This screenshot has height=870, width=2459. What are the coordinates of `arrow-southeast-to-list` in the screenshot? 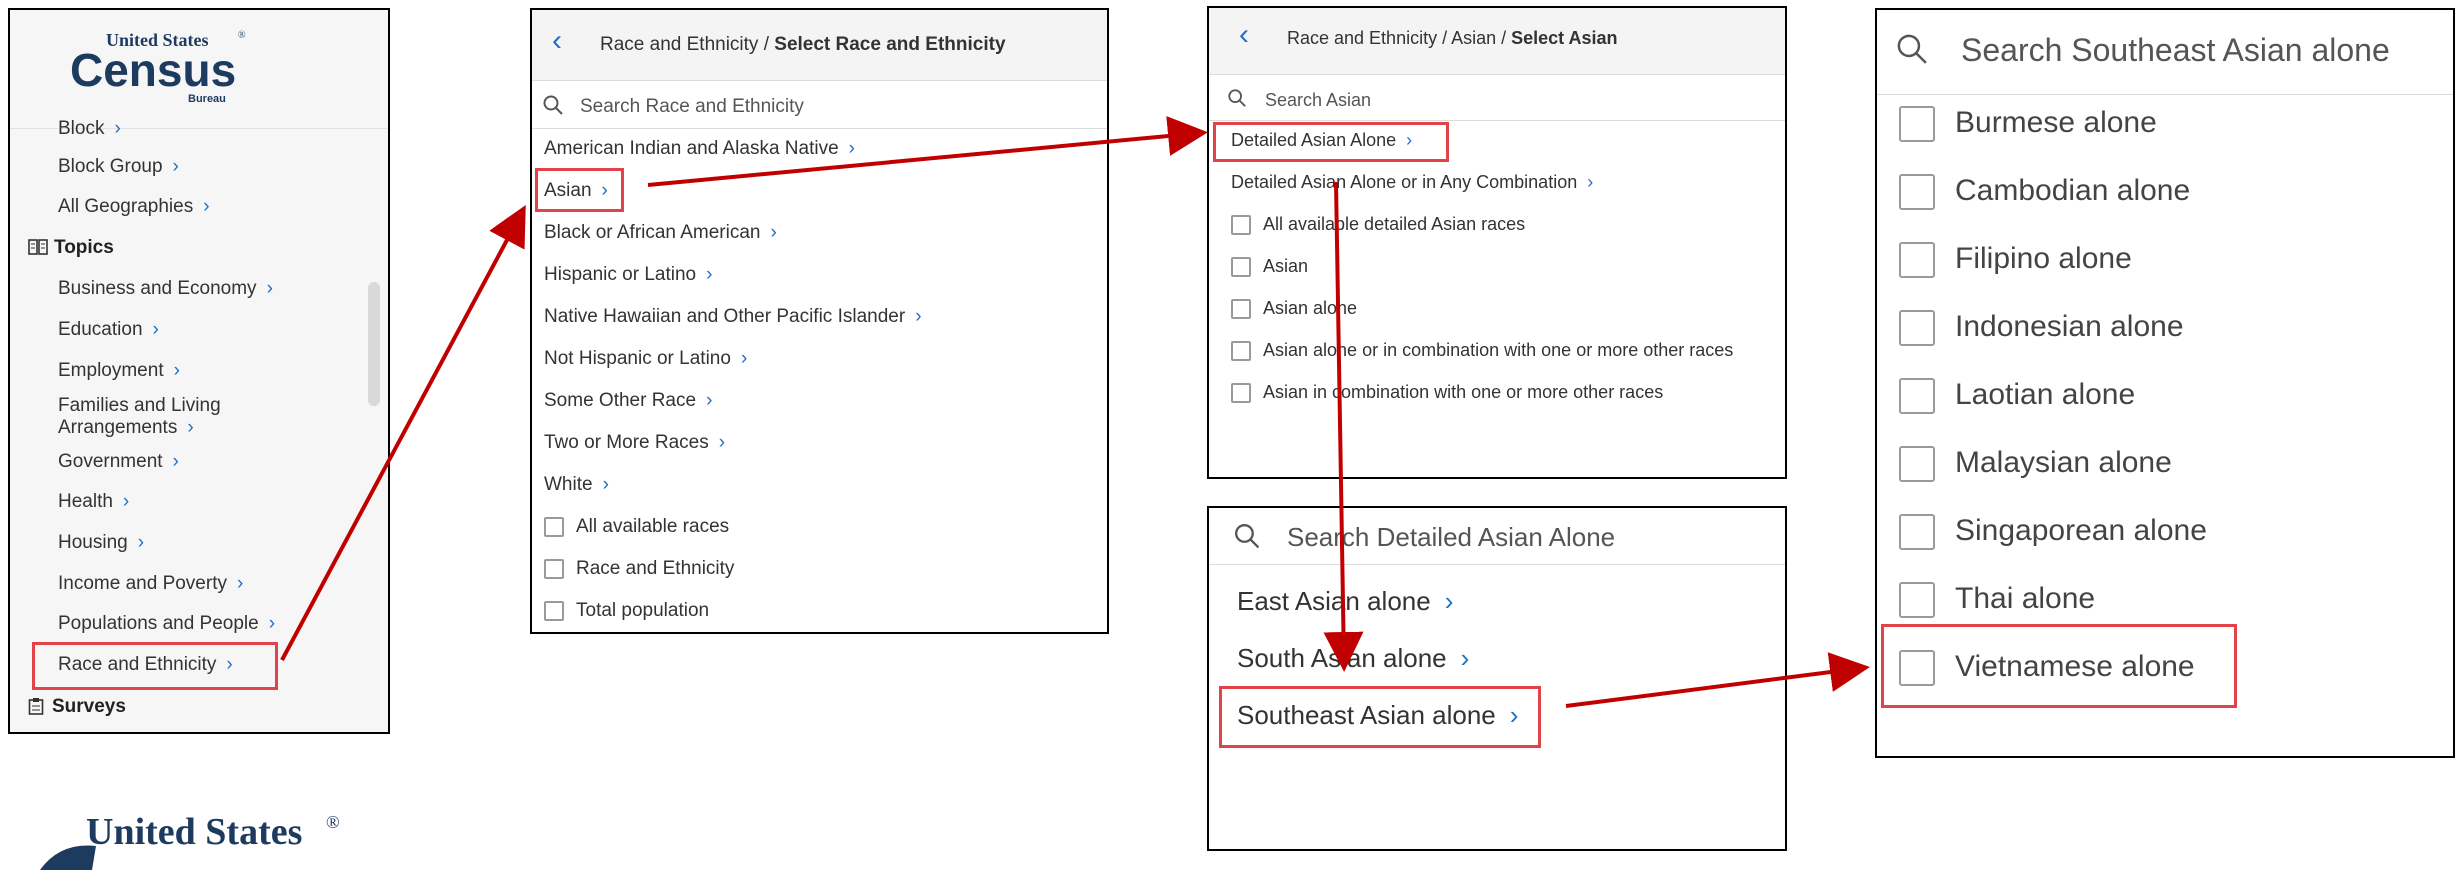 It's located at (1714, 687).